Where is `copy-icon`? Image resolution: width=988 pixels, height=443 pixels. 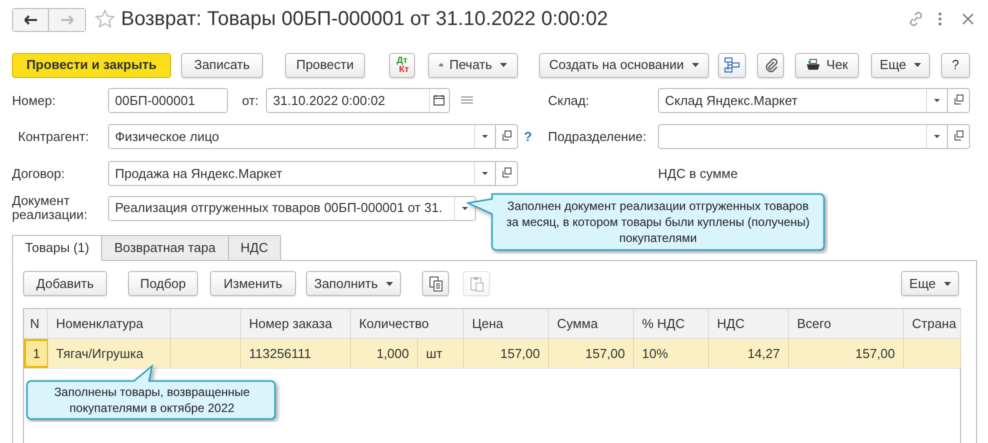
copy-icon is located at coordinates (435, 284).